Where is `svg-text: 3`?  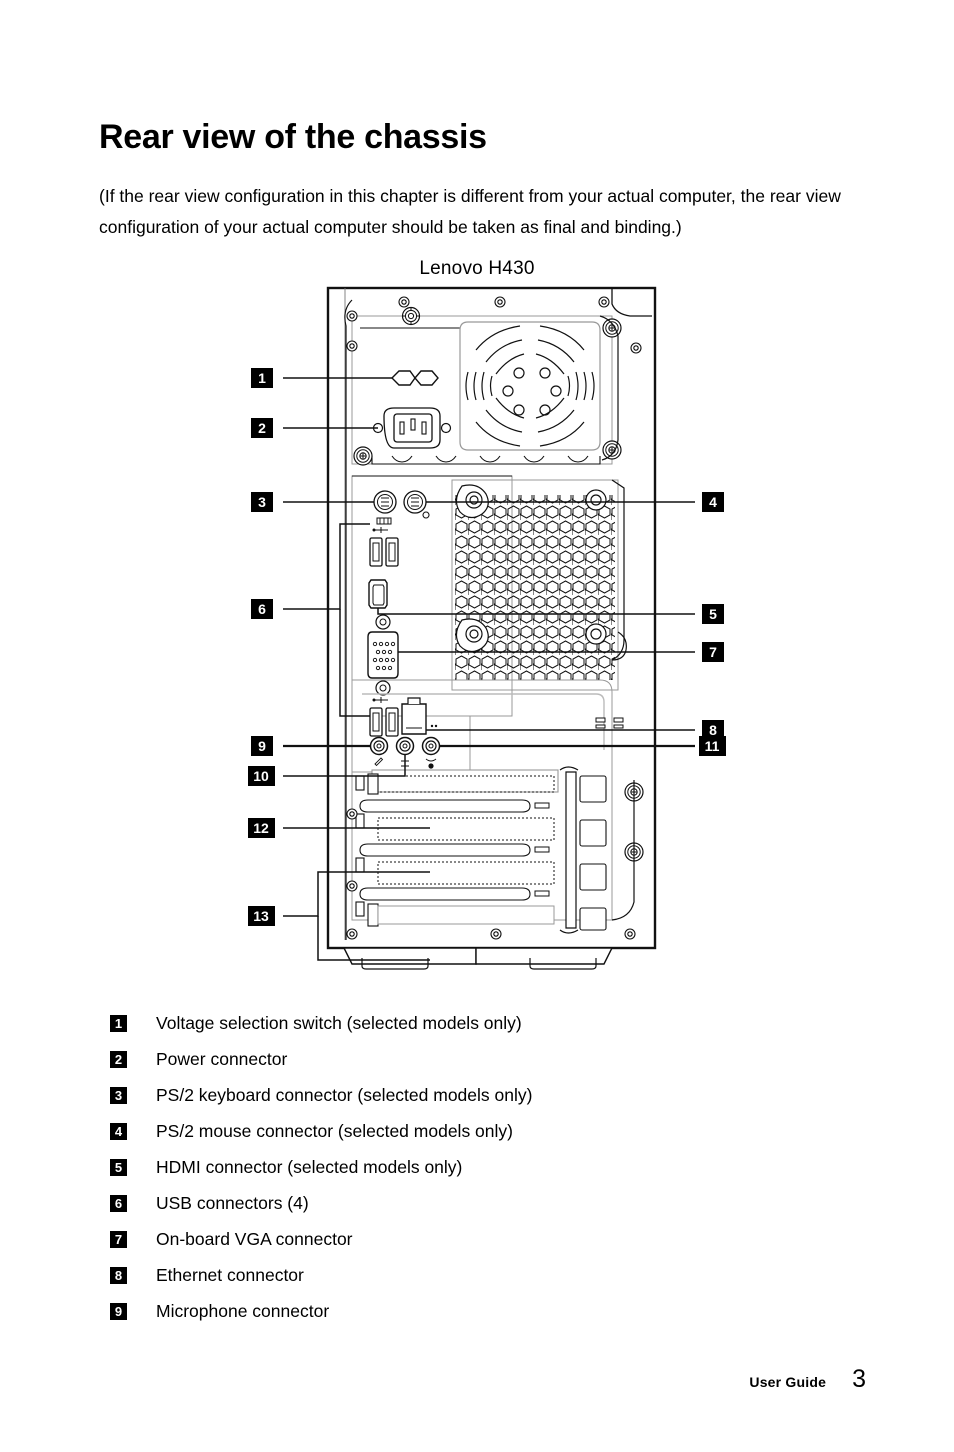 svg-text: 3 is located at coordinates (262, 502).